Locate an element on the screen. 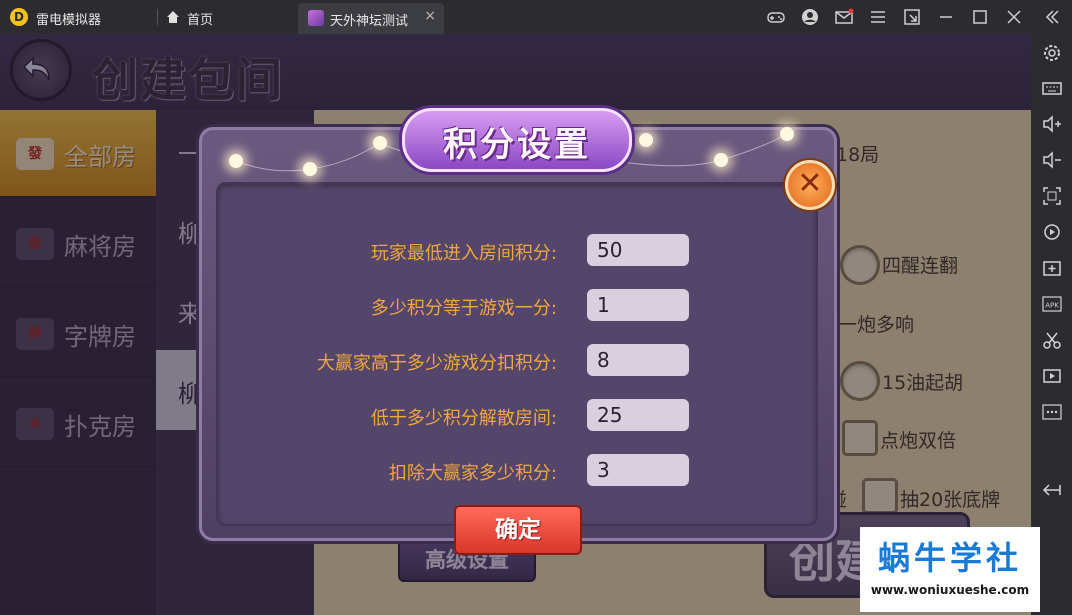  svg-text: APK is located at coordinates (1052, 306).